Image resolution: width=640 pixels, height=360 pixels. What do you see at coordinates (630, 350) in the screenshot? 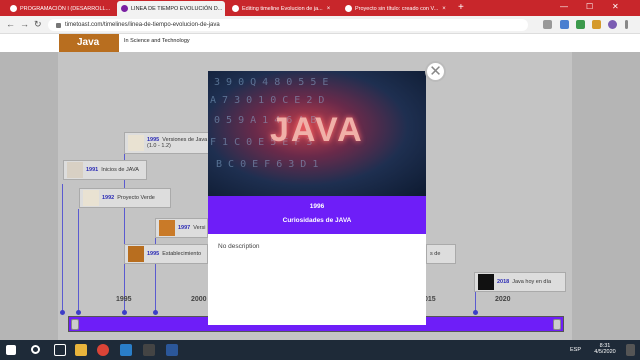
I see `notifications-icon` at bounding box center [630, 350].